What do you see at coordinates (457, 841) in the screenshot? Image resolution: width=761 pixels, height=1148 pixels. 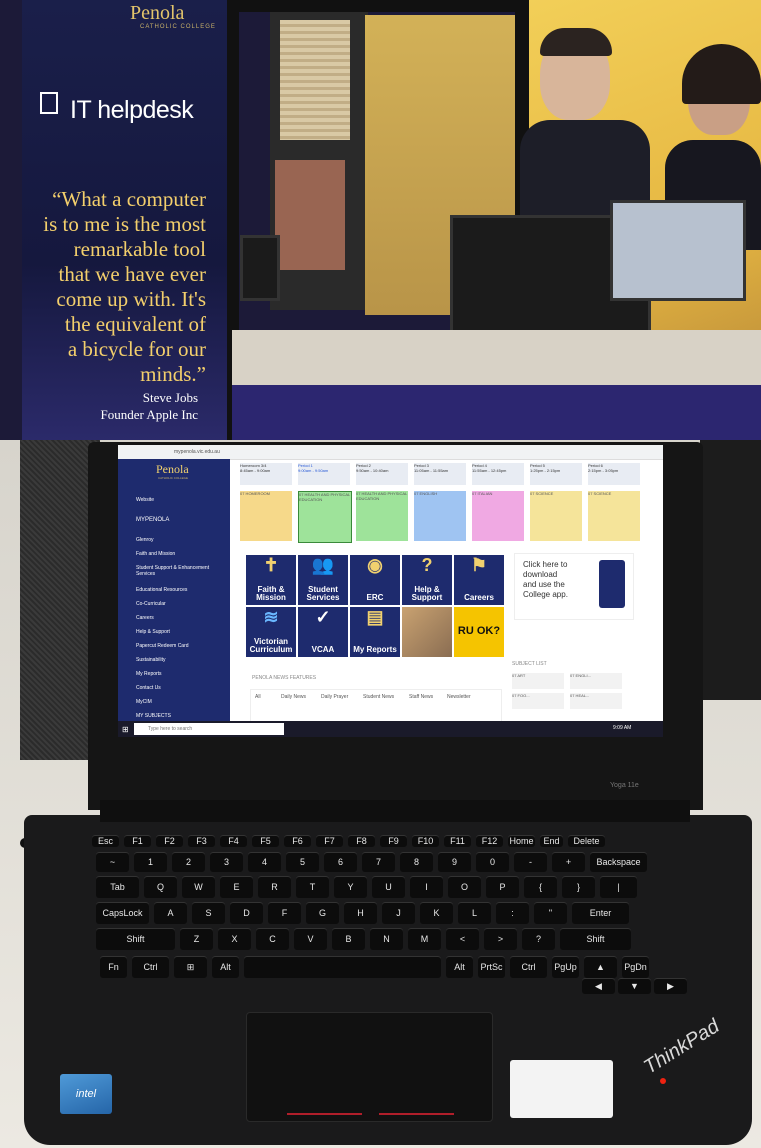 I see `key: F11` at bounding box center [457, 841].